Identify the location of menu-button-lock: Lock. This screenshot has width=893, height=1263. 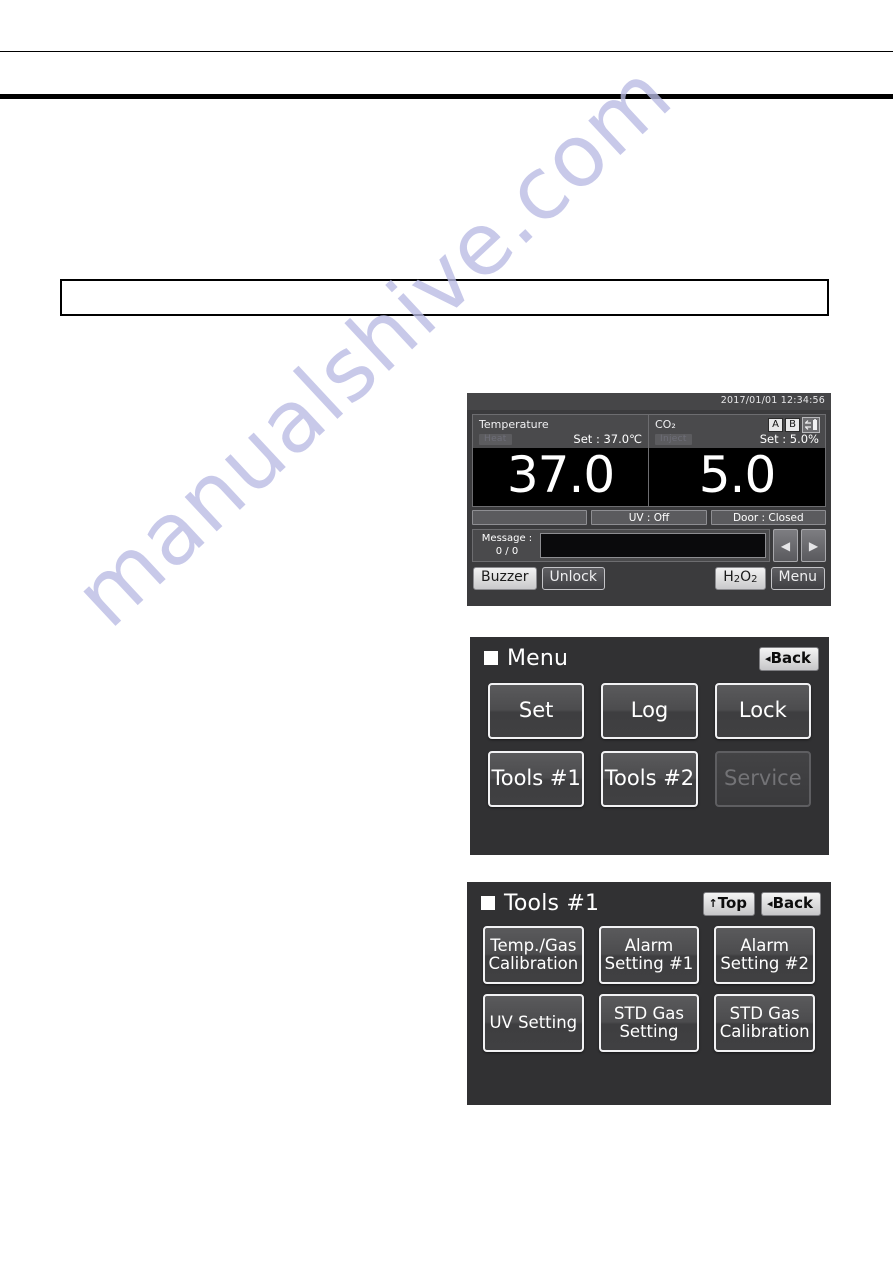
(762, 711).